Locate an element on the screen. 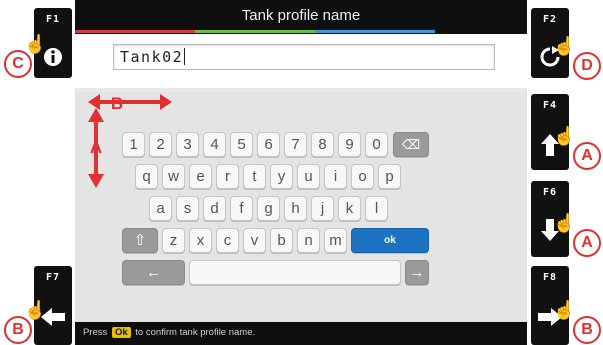  key-b: b is located at coordinates (281, 240).